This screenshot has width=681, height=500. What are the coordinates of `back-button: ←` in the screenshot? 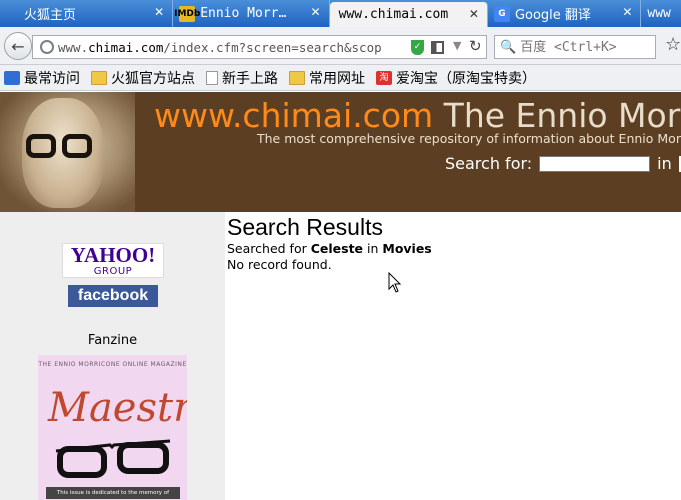 It's located at (18, 46).